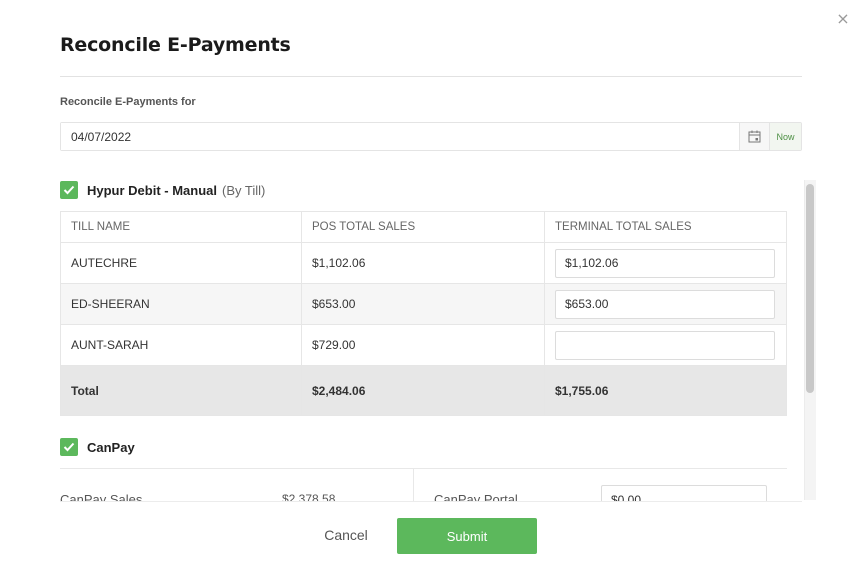 This screenshot has width=862, height=586. Describe the element at coordinates (181, 304) in the screenshot. I see `till-name: ED-SHEERAN` at that location.